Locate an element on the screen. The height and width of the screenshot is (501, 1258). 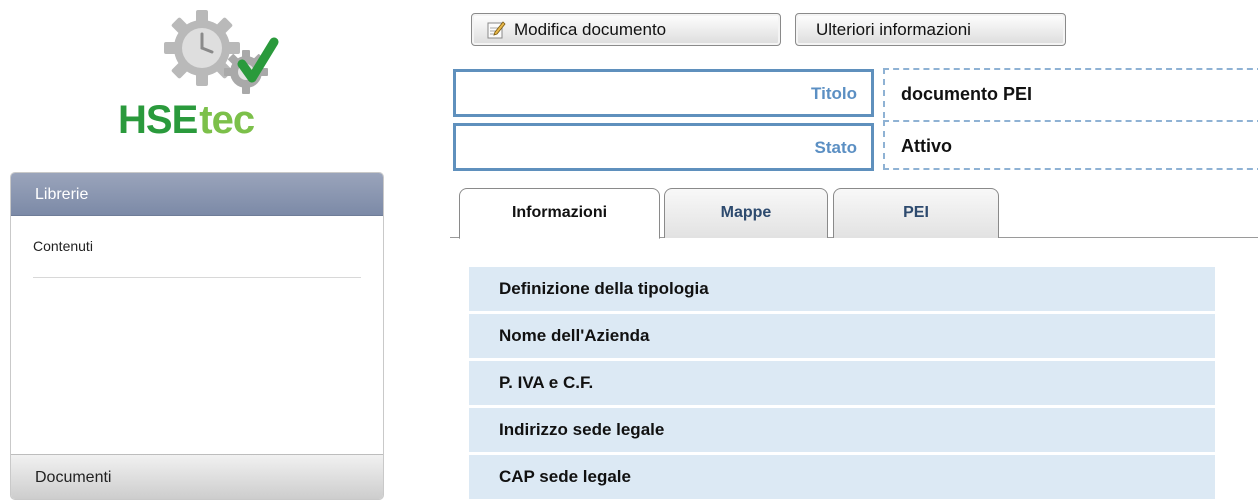
edit-document-label: Modifica documento is located at coordinates (590, 29).